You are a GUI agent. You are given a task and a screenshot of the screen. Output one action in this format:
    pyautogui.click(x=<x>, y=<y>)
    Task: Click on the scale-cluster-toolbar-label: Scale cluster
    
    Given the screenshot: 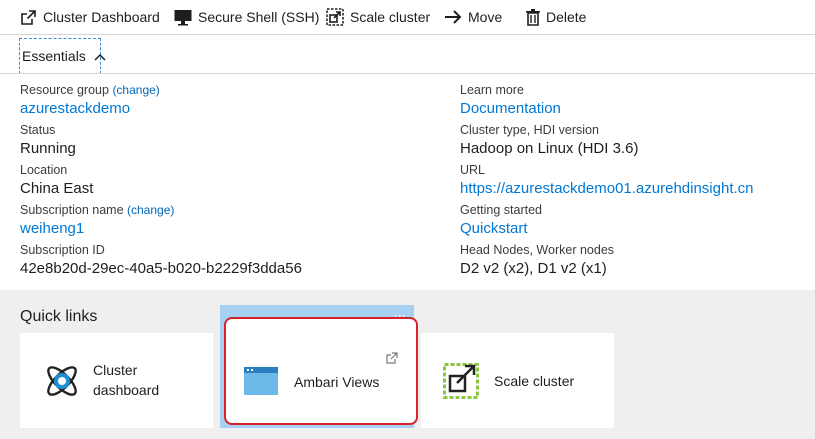 What is the action you would take?
    pyautogui.click(x=390, y=17)
    